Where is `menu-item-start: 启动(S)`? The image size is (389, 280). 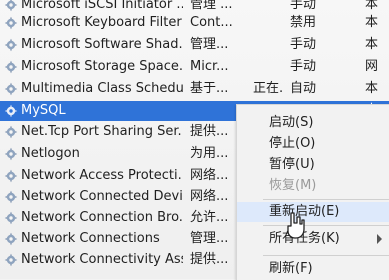 menu-item-start: 启动(S) is located at coordinates (313, 123).